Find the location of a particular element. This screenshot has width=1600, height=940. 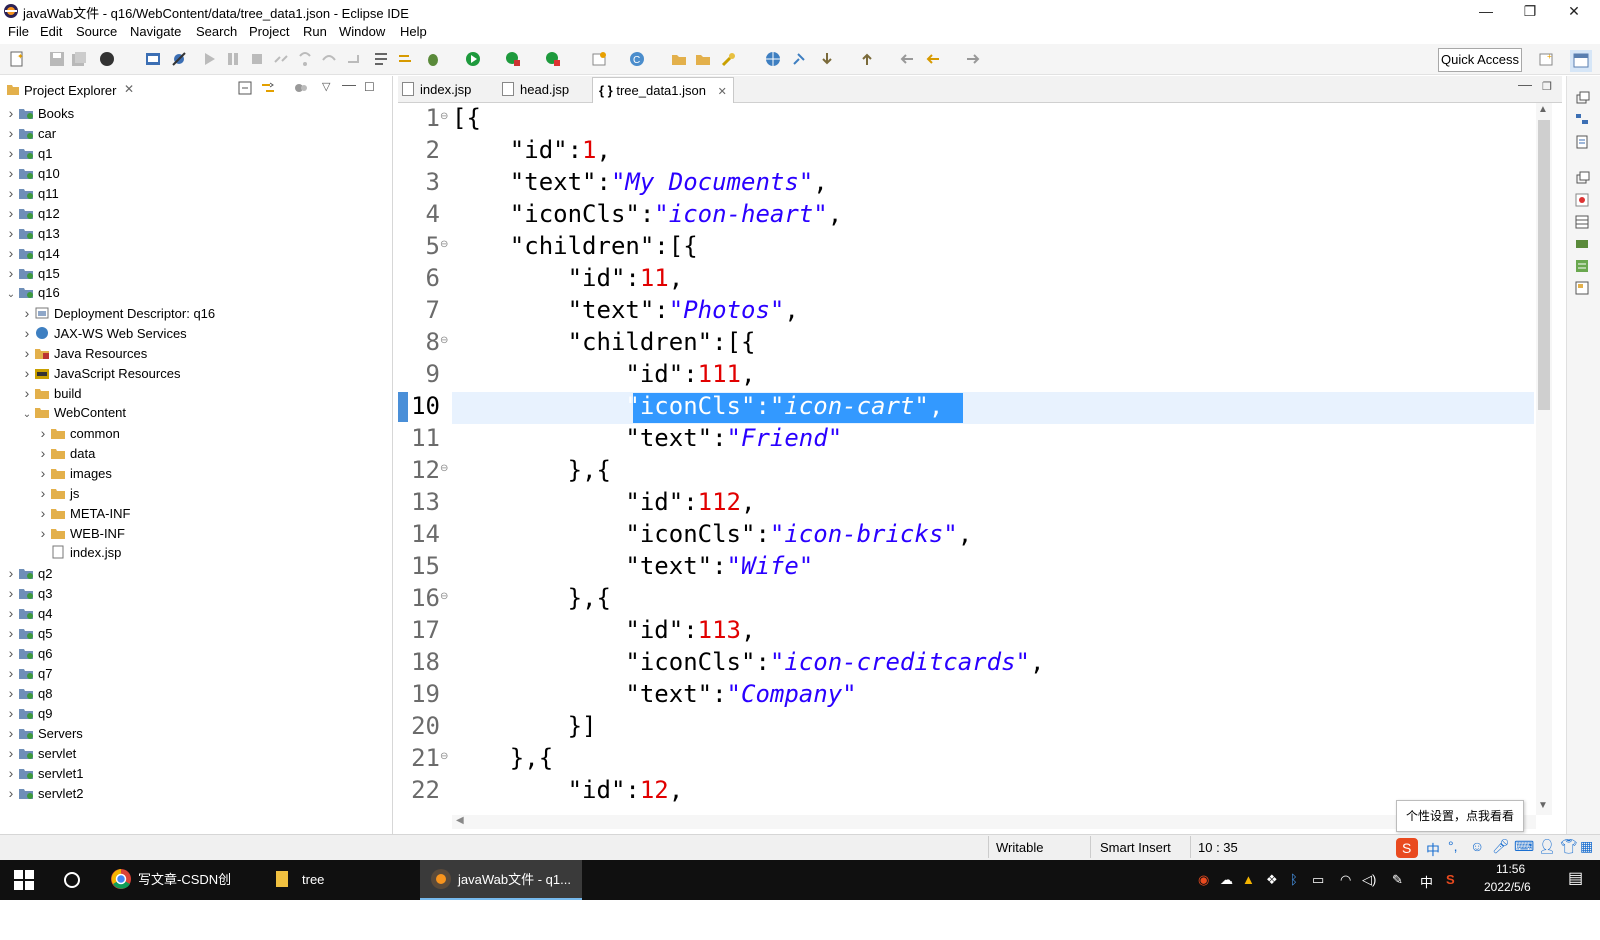

tree-item: ⌄ WebContent is located at coordinates (194, 413).